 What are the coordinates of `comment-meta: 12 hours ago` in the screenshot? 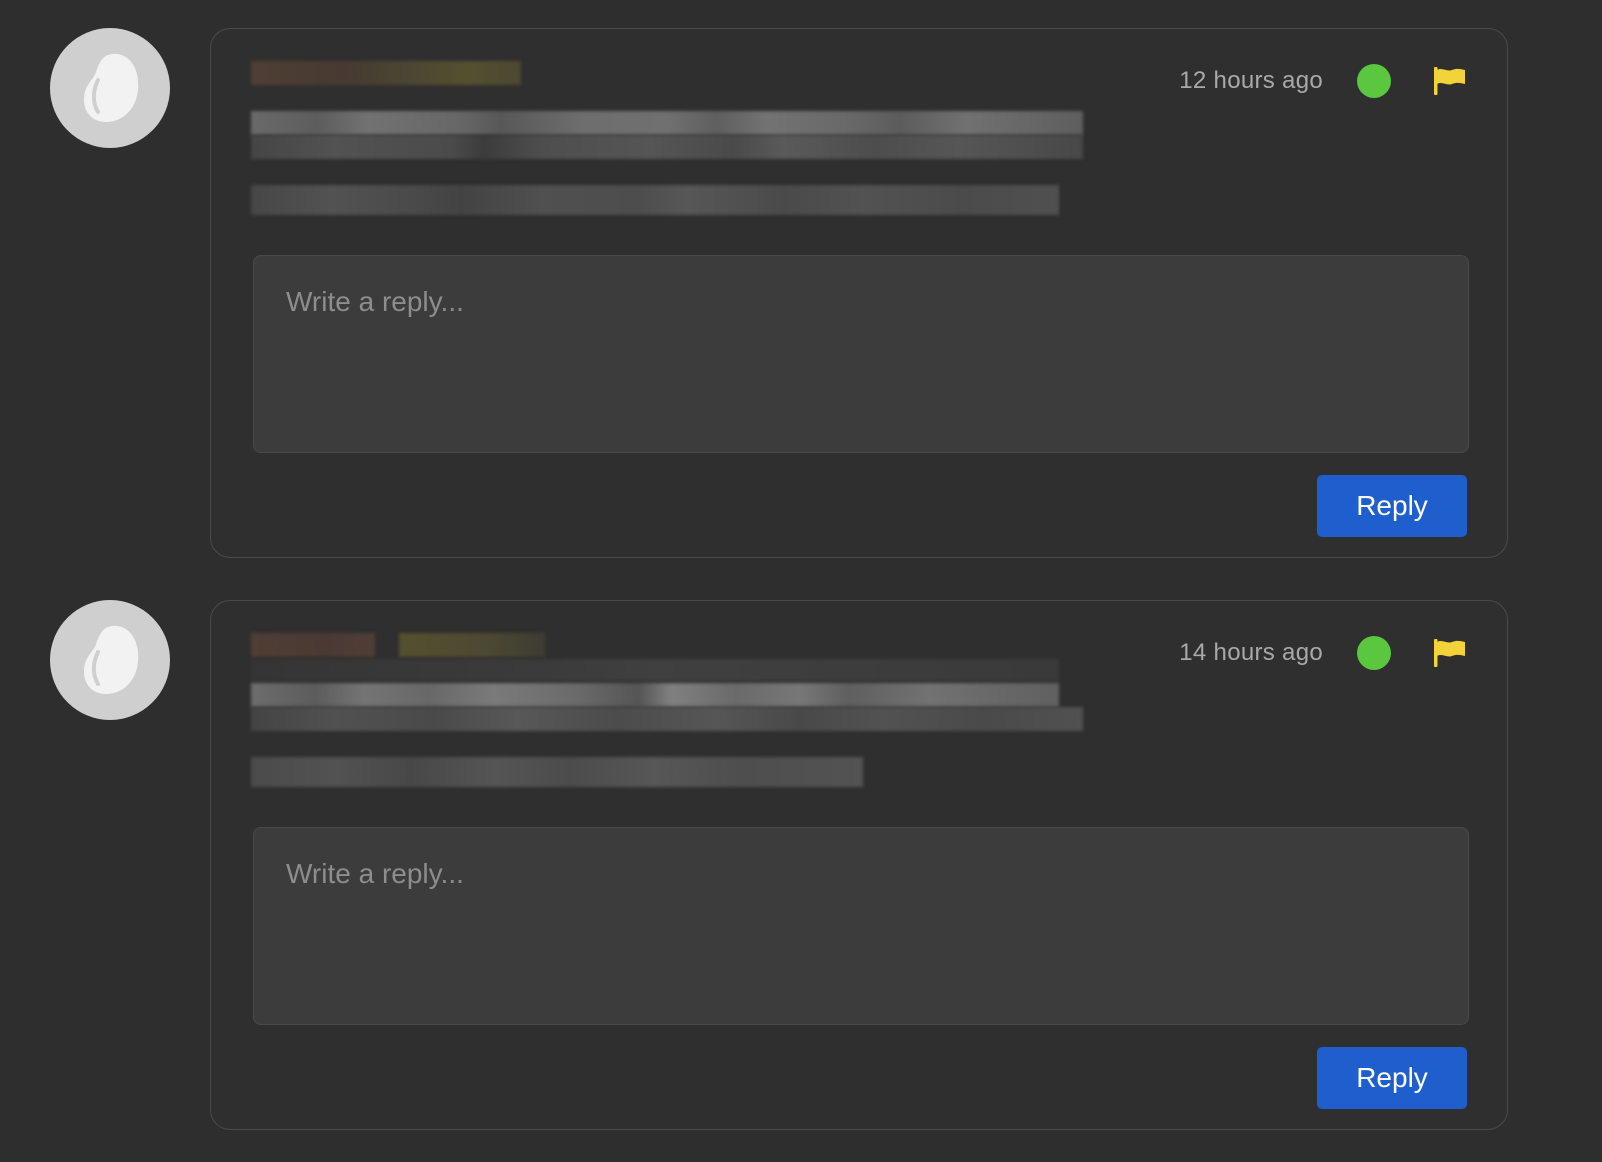 It's located at (1323, 81).